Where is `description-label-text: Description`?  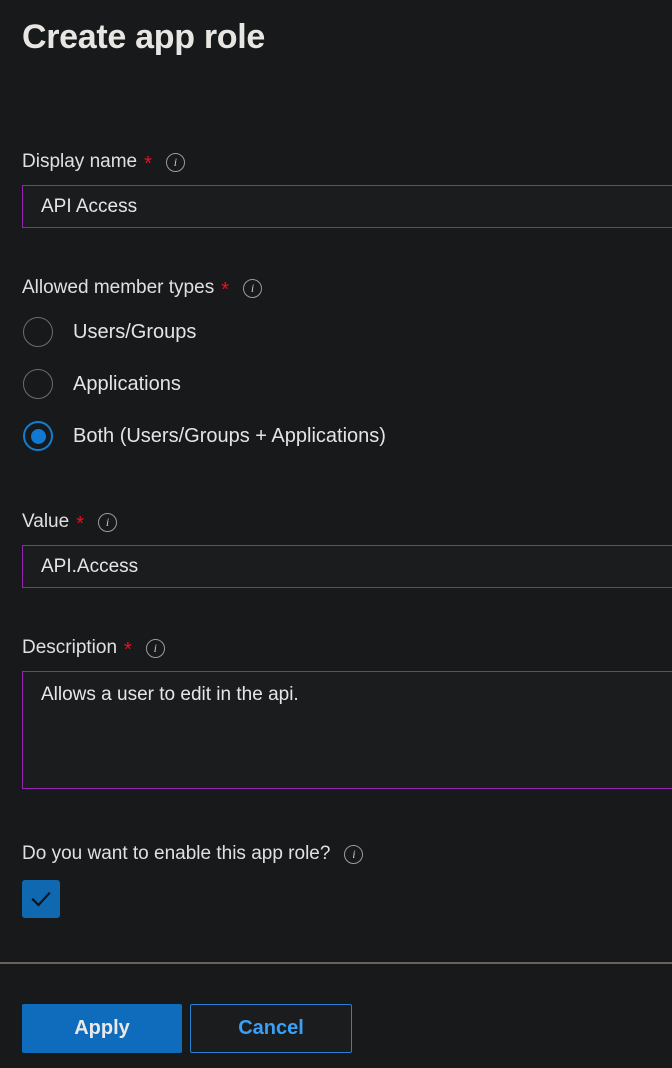
description-label-text: Description is located at coordinates (70, 647).